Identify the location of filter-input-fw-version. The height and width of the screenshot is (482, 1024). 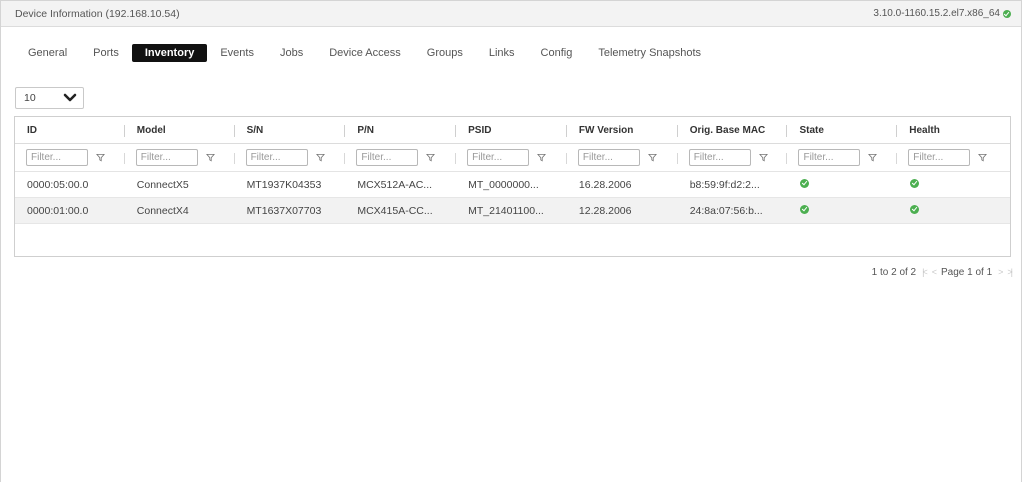
(608, 157).